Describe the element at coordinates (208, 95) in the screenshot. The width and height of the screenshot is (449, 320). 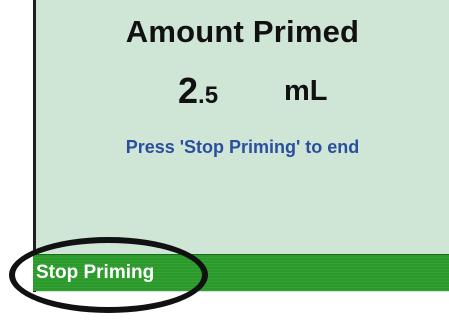
I see `amount-fraction: .5` at that location.